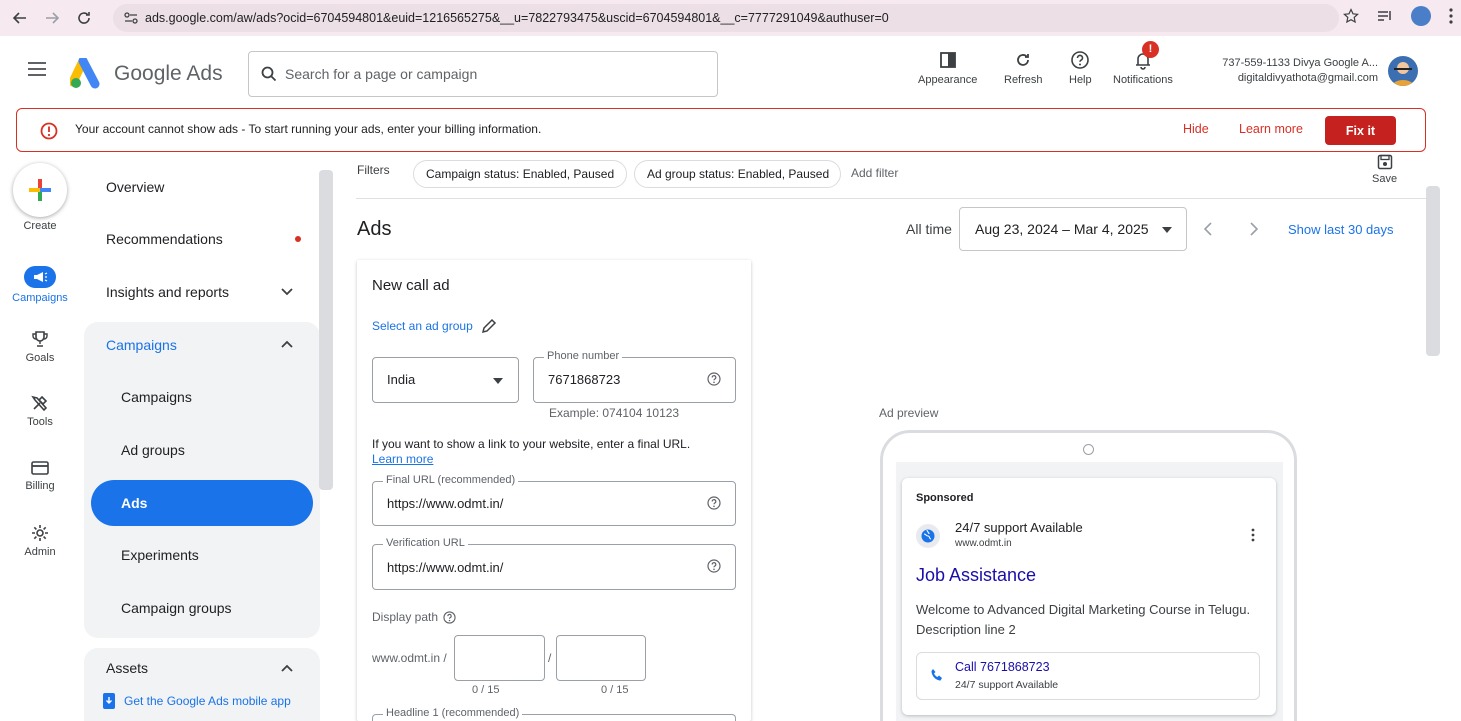 The height and width of the screenshot is (721, 1461). What do you see at coordinates (176, 608) in the screenshot?
I see `nav-item-campaign-groups: Campaign groups` at bounding box center [176, 608].